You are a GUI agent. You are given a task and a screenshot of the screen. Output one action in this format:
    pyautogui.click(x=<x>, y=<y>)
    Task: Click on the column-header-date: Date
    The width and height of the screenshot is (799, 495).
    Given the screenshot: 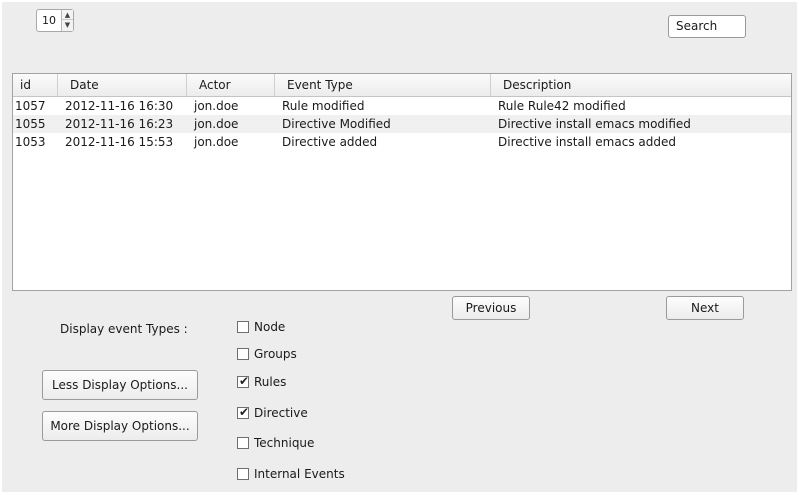 What is the action you would take?
    pyautogui.click(x=78, y=85)
    